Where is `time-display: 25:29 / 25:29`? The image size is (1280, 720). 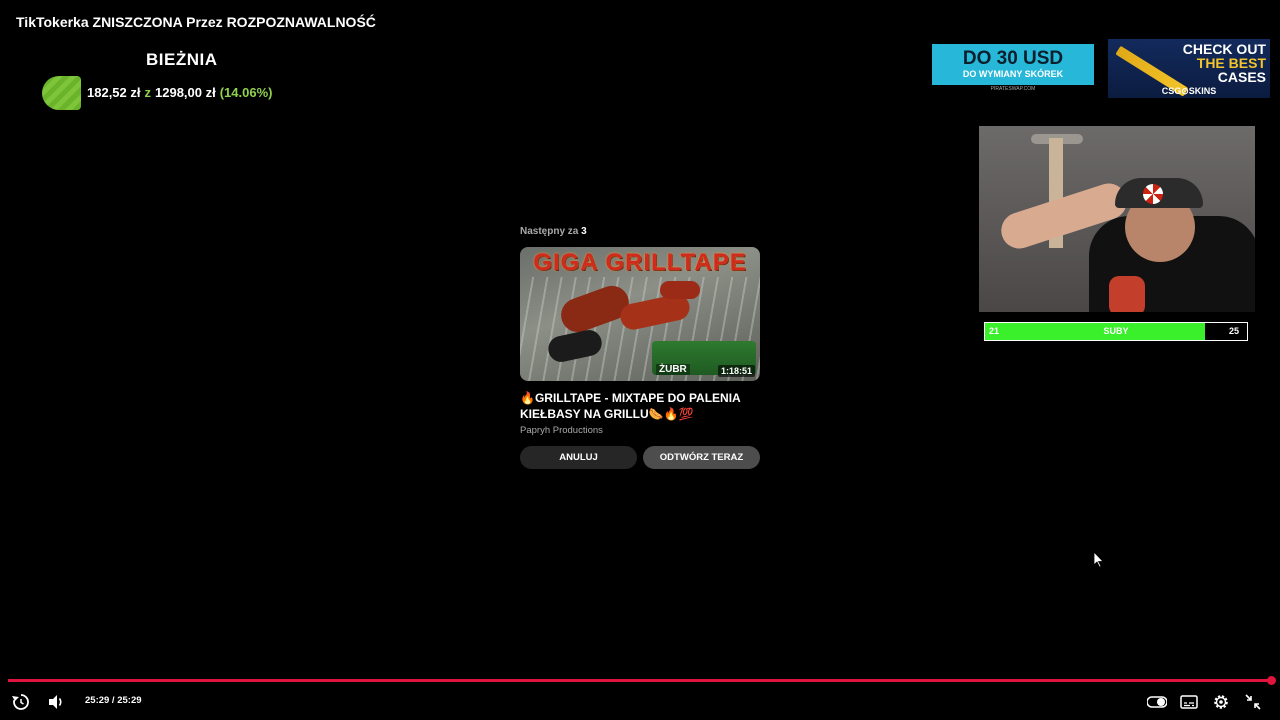 time-display: 25:29 / 25:29 is located at coordinates (113, 700).